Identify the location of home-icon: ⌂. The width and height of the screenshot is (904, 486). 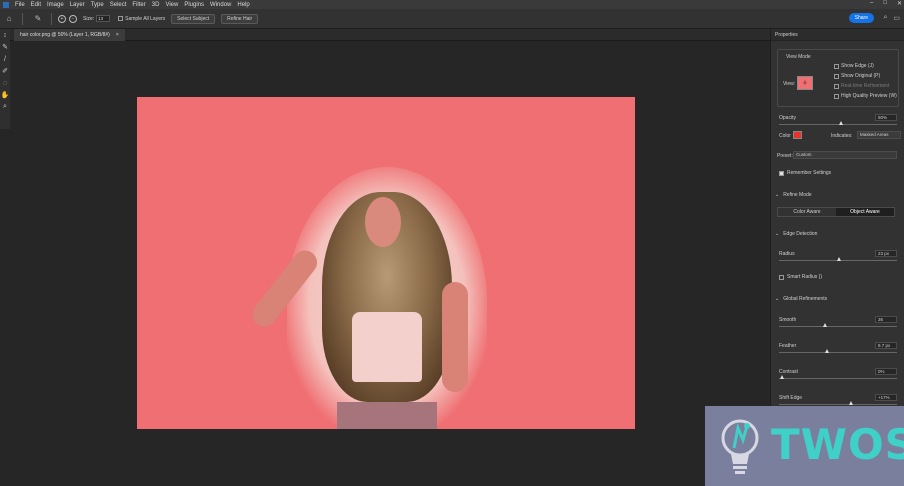
(9, 19).